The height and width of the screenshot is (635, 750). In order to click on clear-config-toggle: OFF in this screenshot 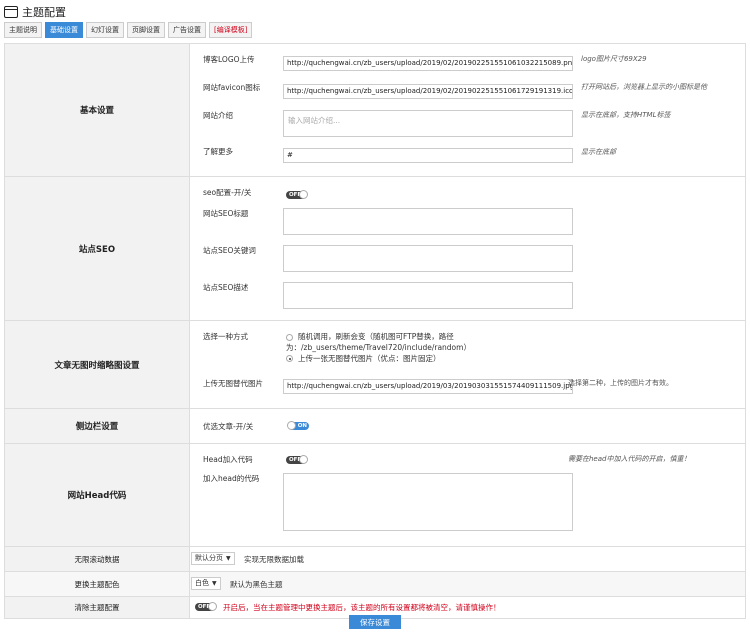, I will do `click(206, 606)`.